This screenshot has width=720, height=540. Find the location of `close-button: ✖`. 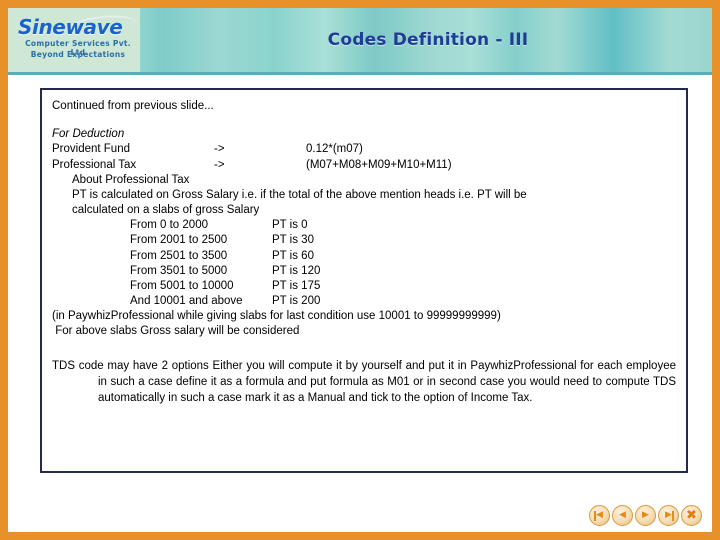

close-button: ✖ is located at coordinates (691, 515).